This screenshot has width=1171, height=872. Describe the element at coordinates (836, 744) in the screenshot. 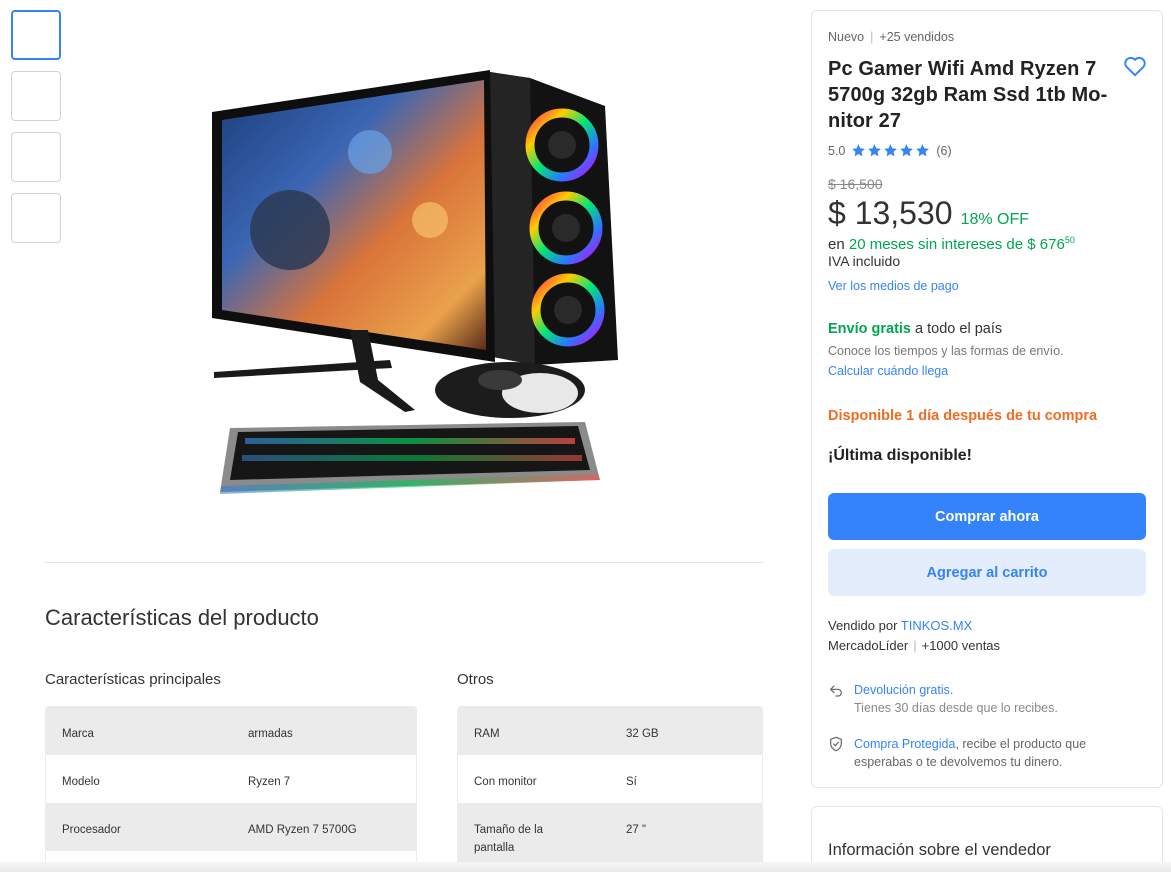

I see `shield-check-icon` at that location.